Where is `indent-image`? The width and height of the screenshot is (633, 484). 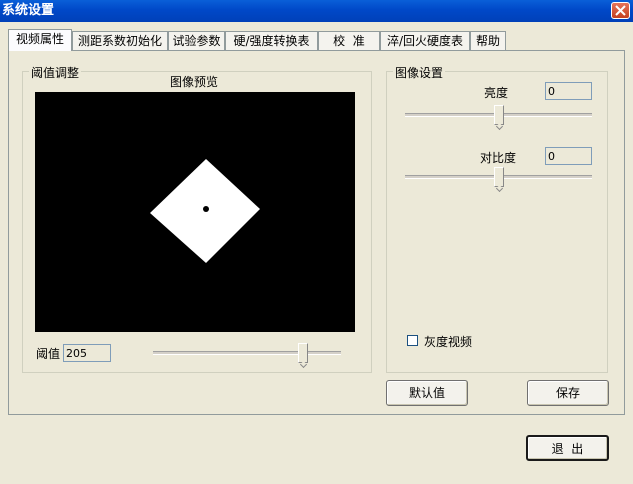 indent-image is located at coordinates (205, 211).